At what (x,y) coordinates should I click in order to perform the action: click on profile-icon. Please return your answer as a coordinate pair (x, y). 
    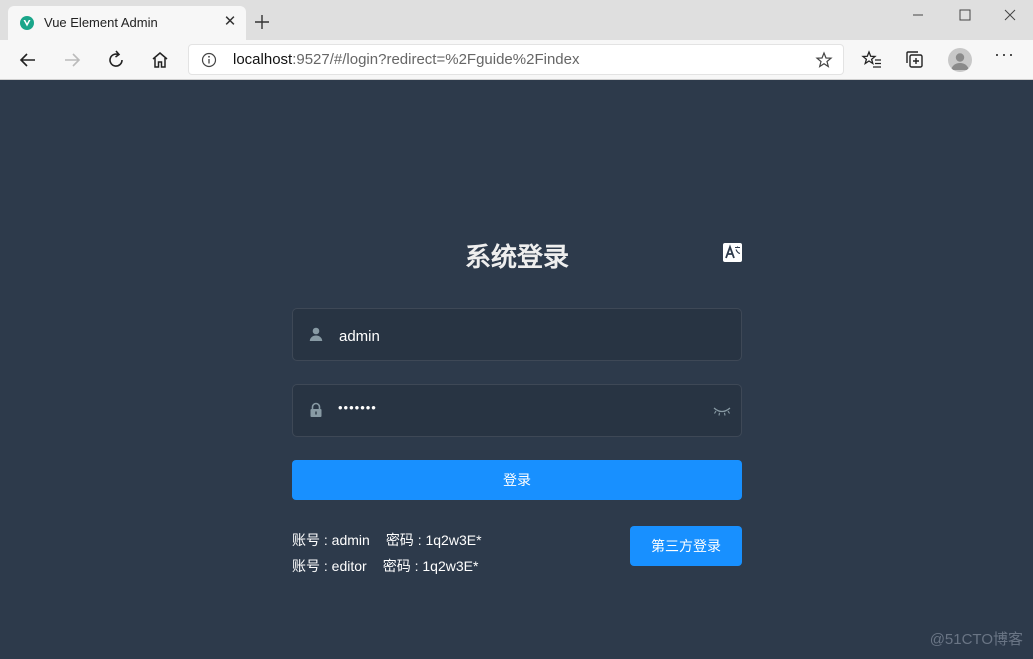
    Looking at the image, I should click on (960, 61).